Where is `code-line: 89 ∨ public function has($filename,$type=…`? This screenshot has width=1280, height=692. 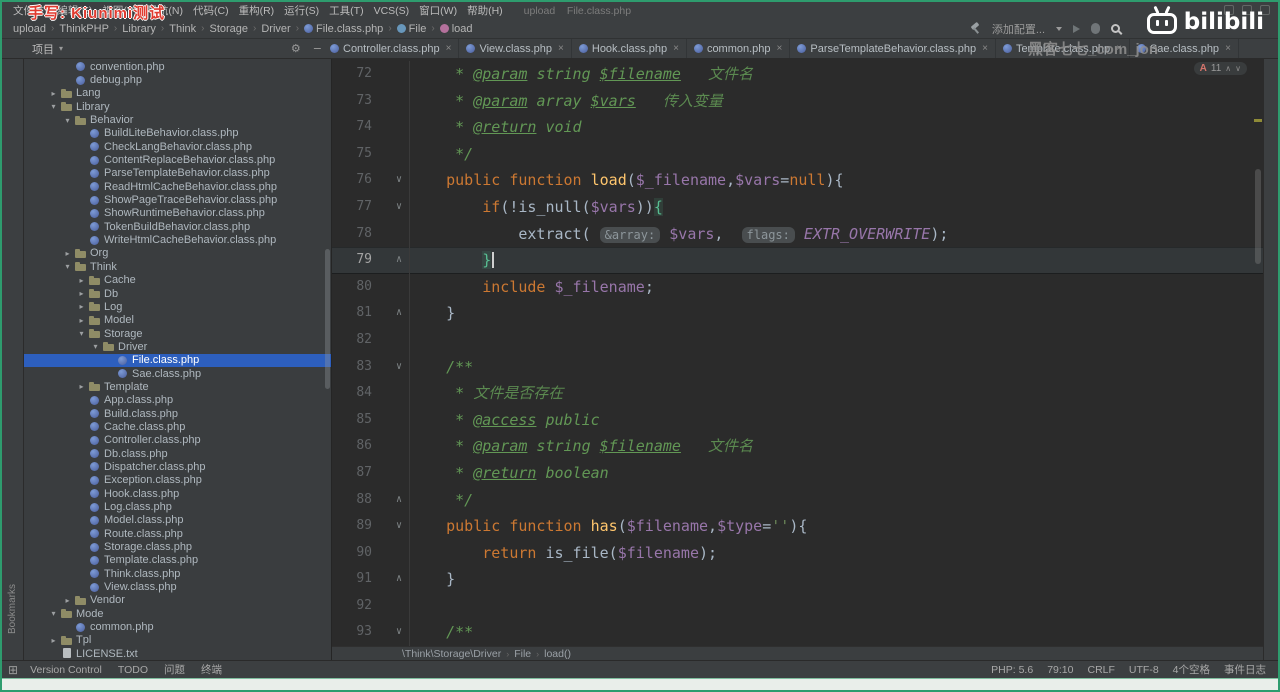 code-line: 89 ∨ public function has($filename,$type=… is located at coordinates (797, 526).